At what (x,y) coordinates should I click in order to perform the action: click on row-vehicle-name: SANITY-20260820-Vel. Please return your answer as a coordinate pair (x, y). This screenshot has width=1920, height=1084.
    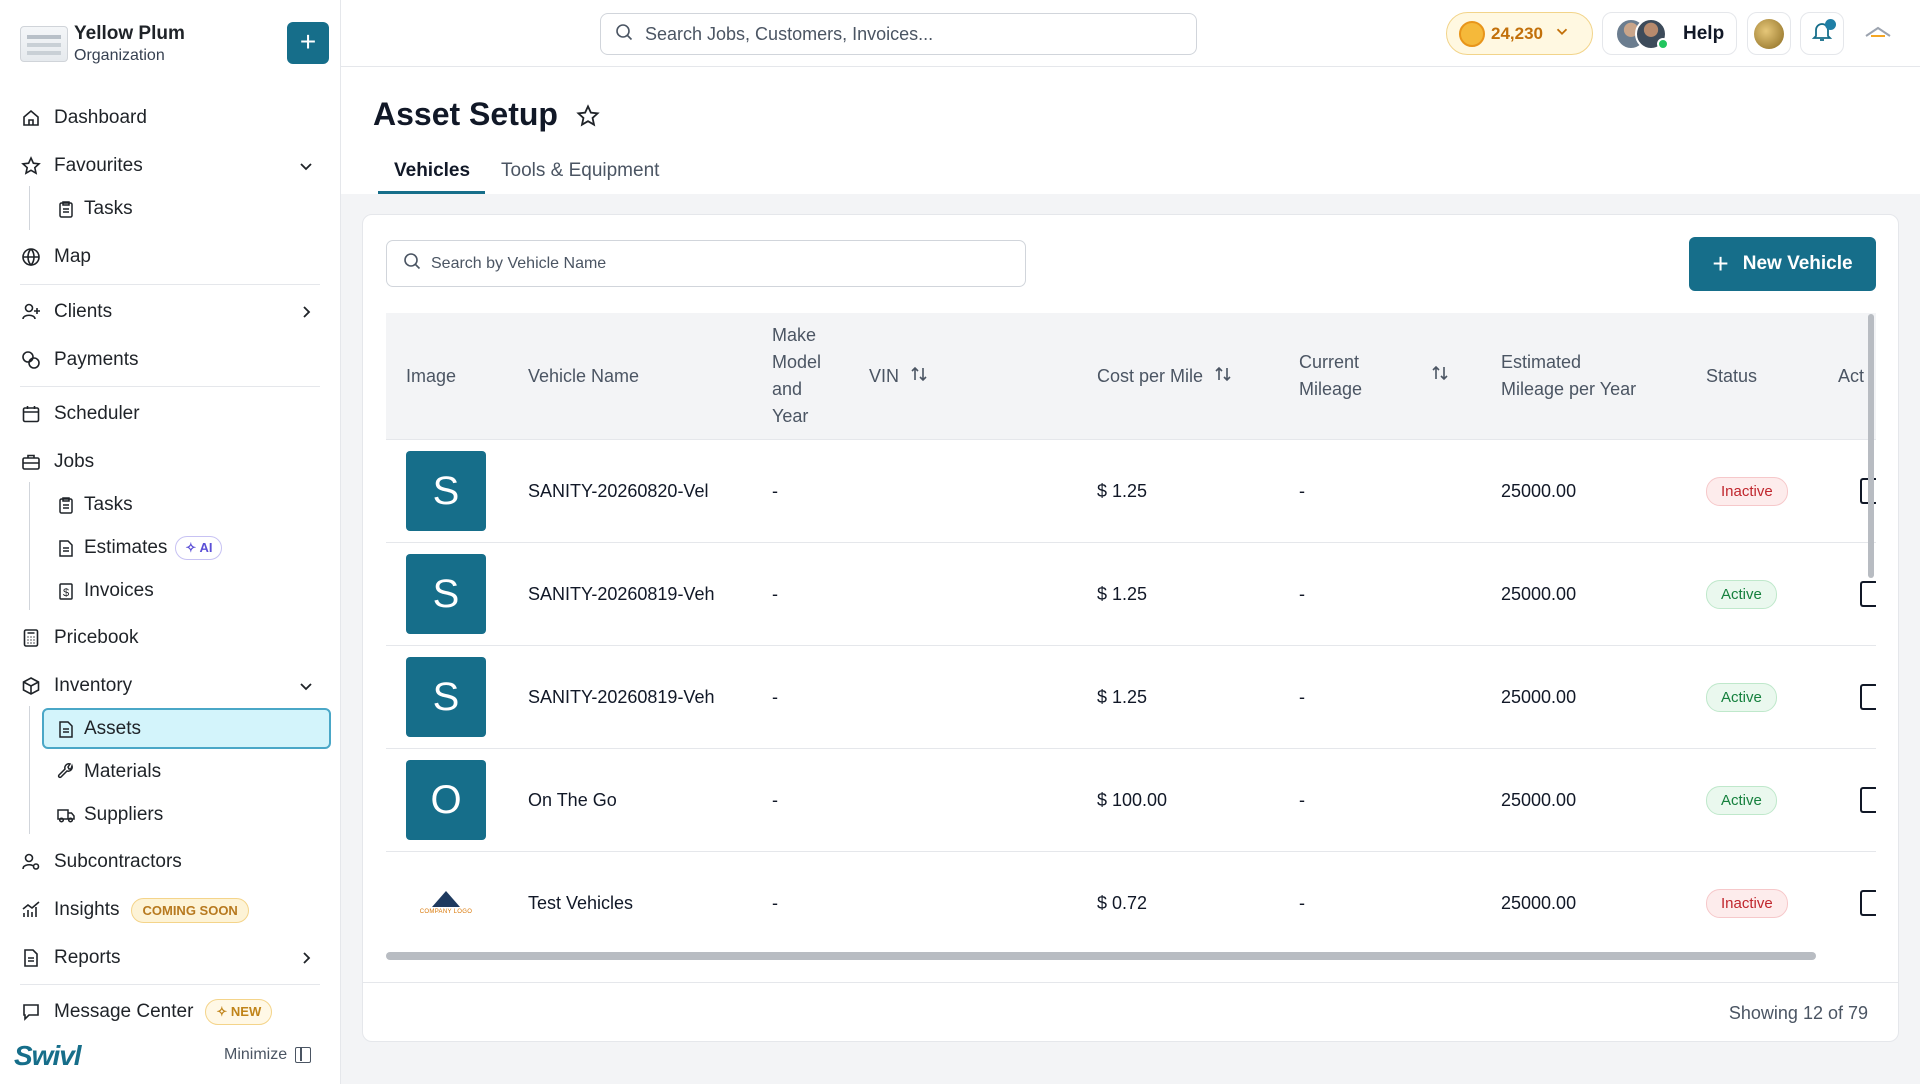
    Looking at the image, I should click on (628, 491).